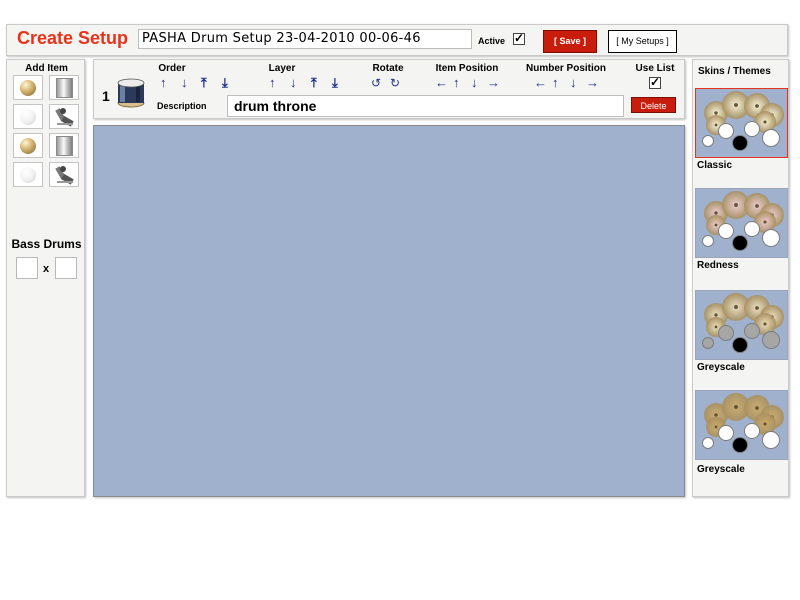 The width and height of the screenshot is (800, 600). What do you see at coordinates (592, 83) in the screenshot?
I see `number-right-icon: →` at bounding box center [592, 83].